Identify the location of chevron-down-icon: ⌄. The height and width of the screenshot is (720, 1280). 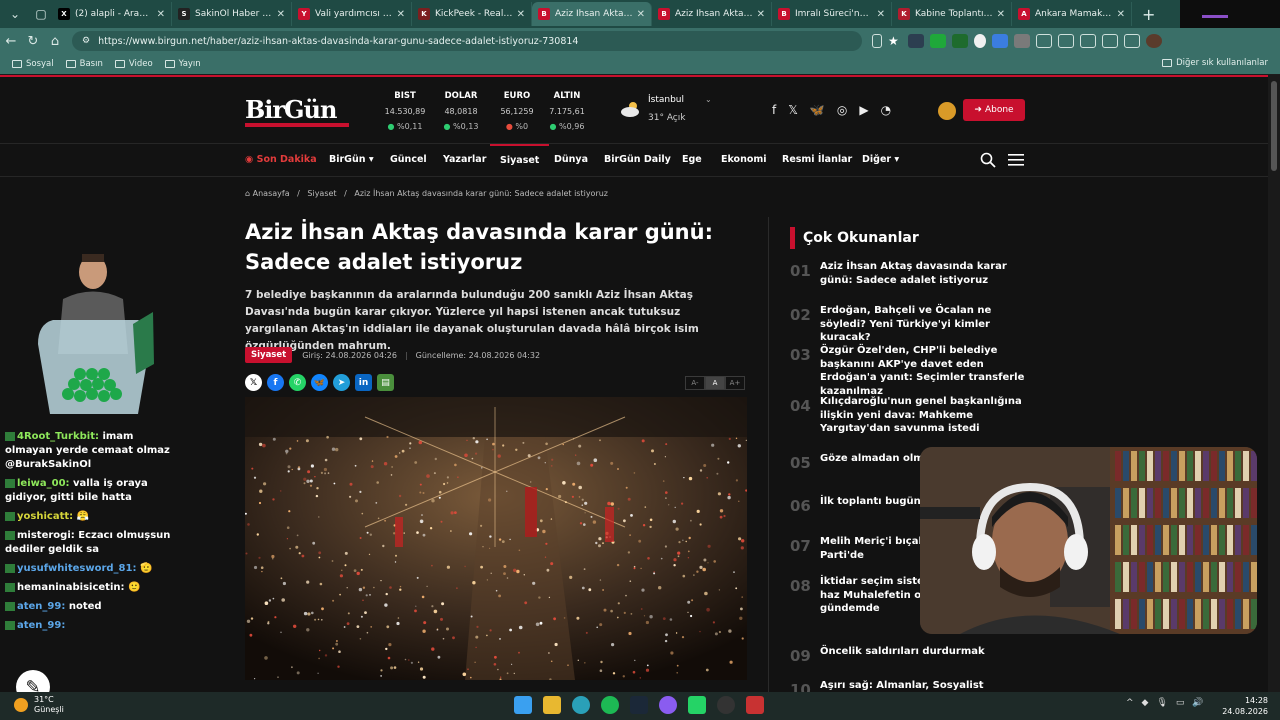
(708, 99).